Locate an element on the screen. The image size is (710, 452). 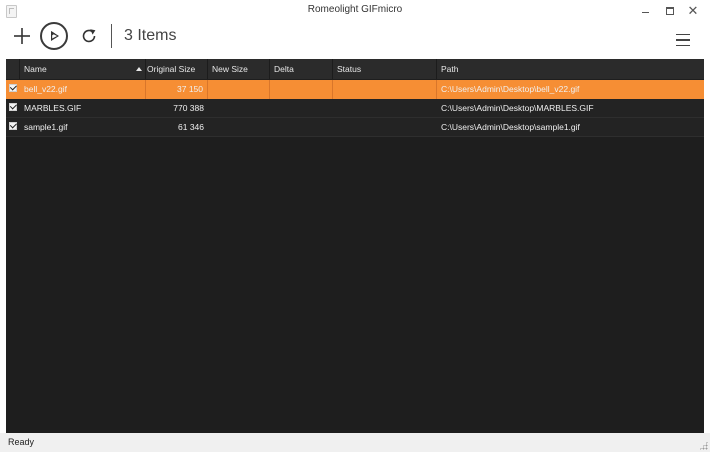
cell-path: C:\Users\Admin\Desktop\sample1.gif is located at coordinates (510, 127).